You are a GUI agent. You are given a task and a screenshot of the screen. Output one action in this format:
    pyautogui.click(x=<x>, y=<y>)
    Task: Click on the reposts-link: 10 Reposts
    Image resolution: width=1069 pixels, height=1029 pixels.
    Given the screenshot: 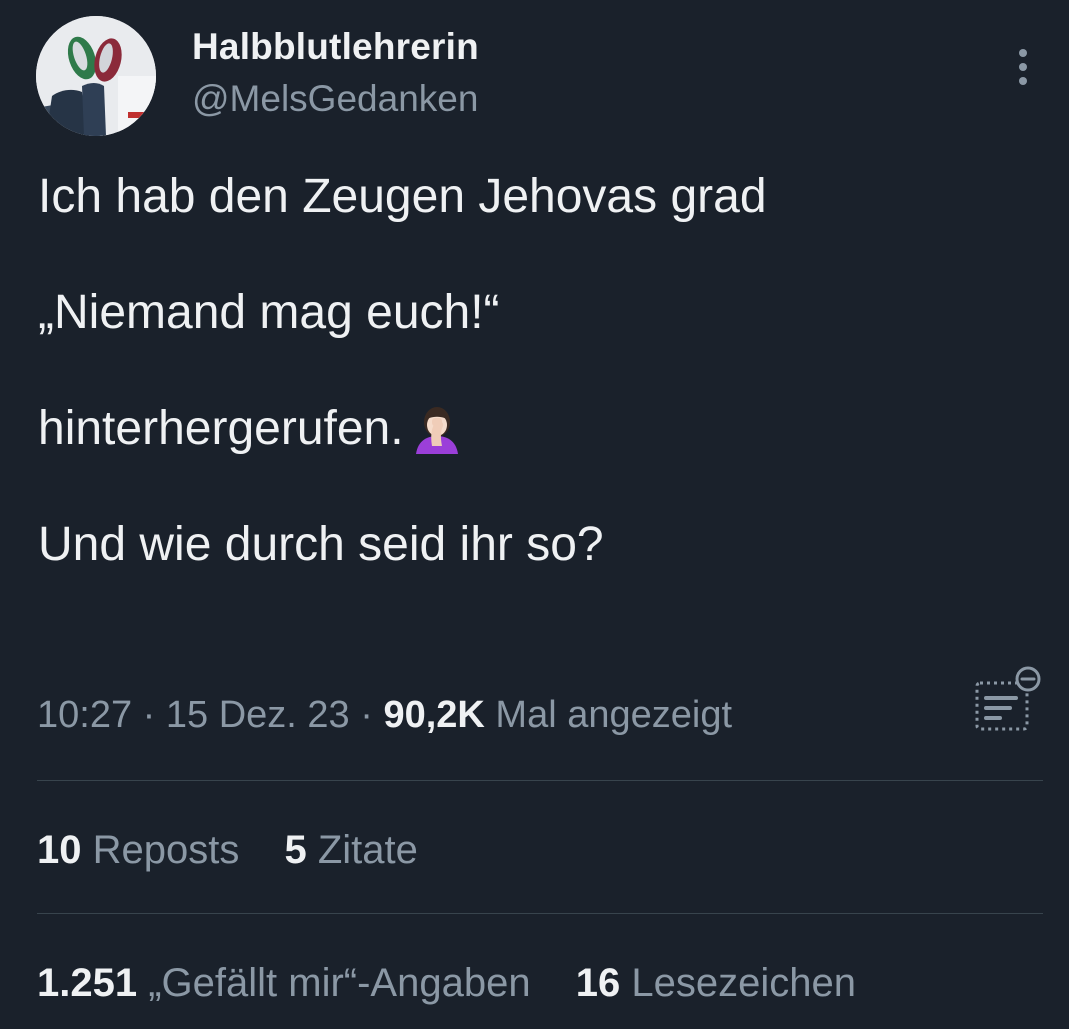 What is the action you would take?
    pyautogui.click(x=138, y=850)
    